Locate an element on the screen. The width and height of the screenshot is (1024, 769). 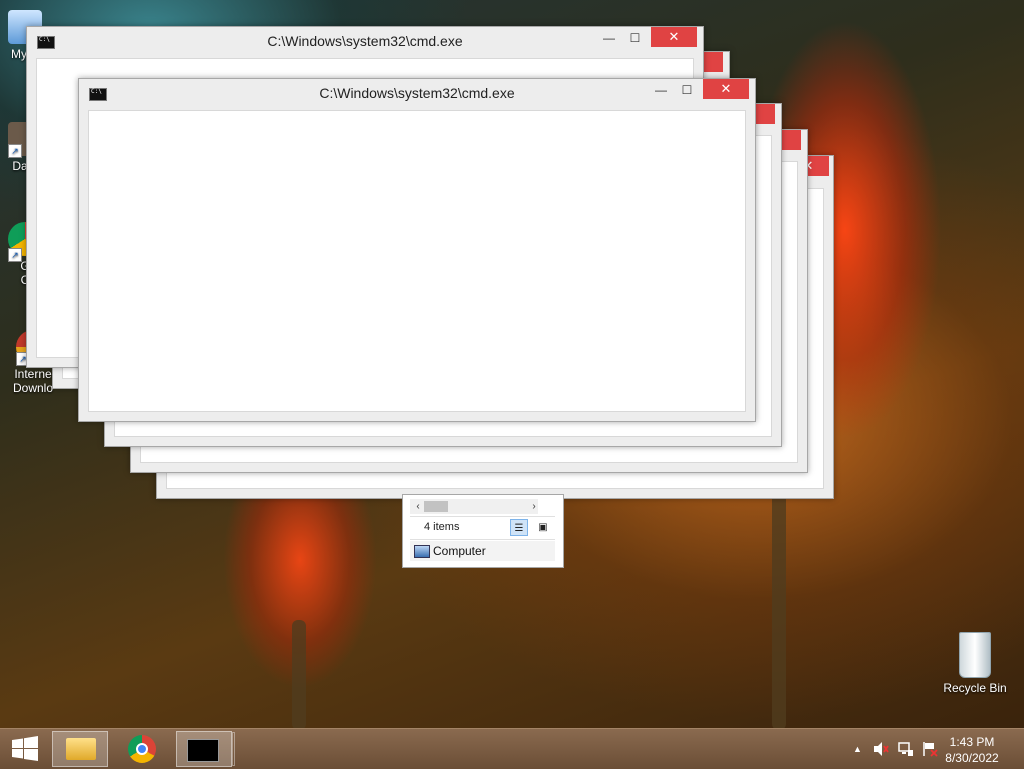
large-icons-view-icon: ▣ is located at coordinates (543, 527).